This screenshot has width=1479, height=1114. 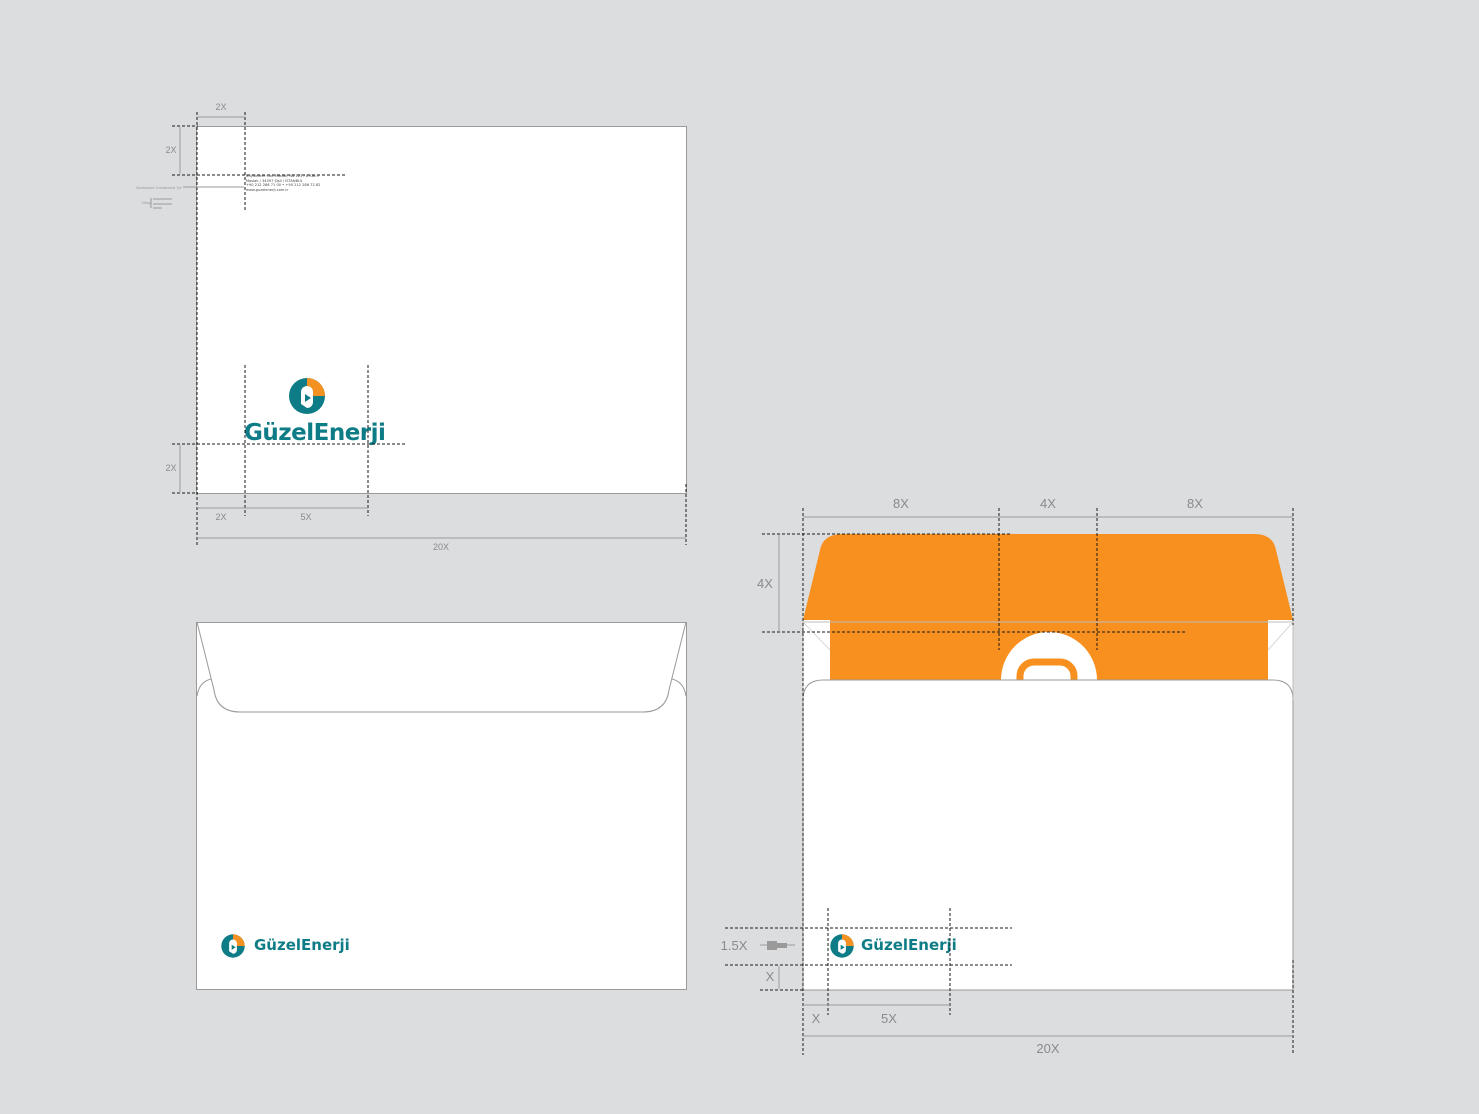 What do you see at coordinates (889, 1018) in the screenshot?
I see `dim-logo-width: 5X` at bounding box center [889, 1018].